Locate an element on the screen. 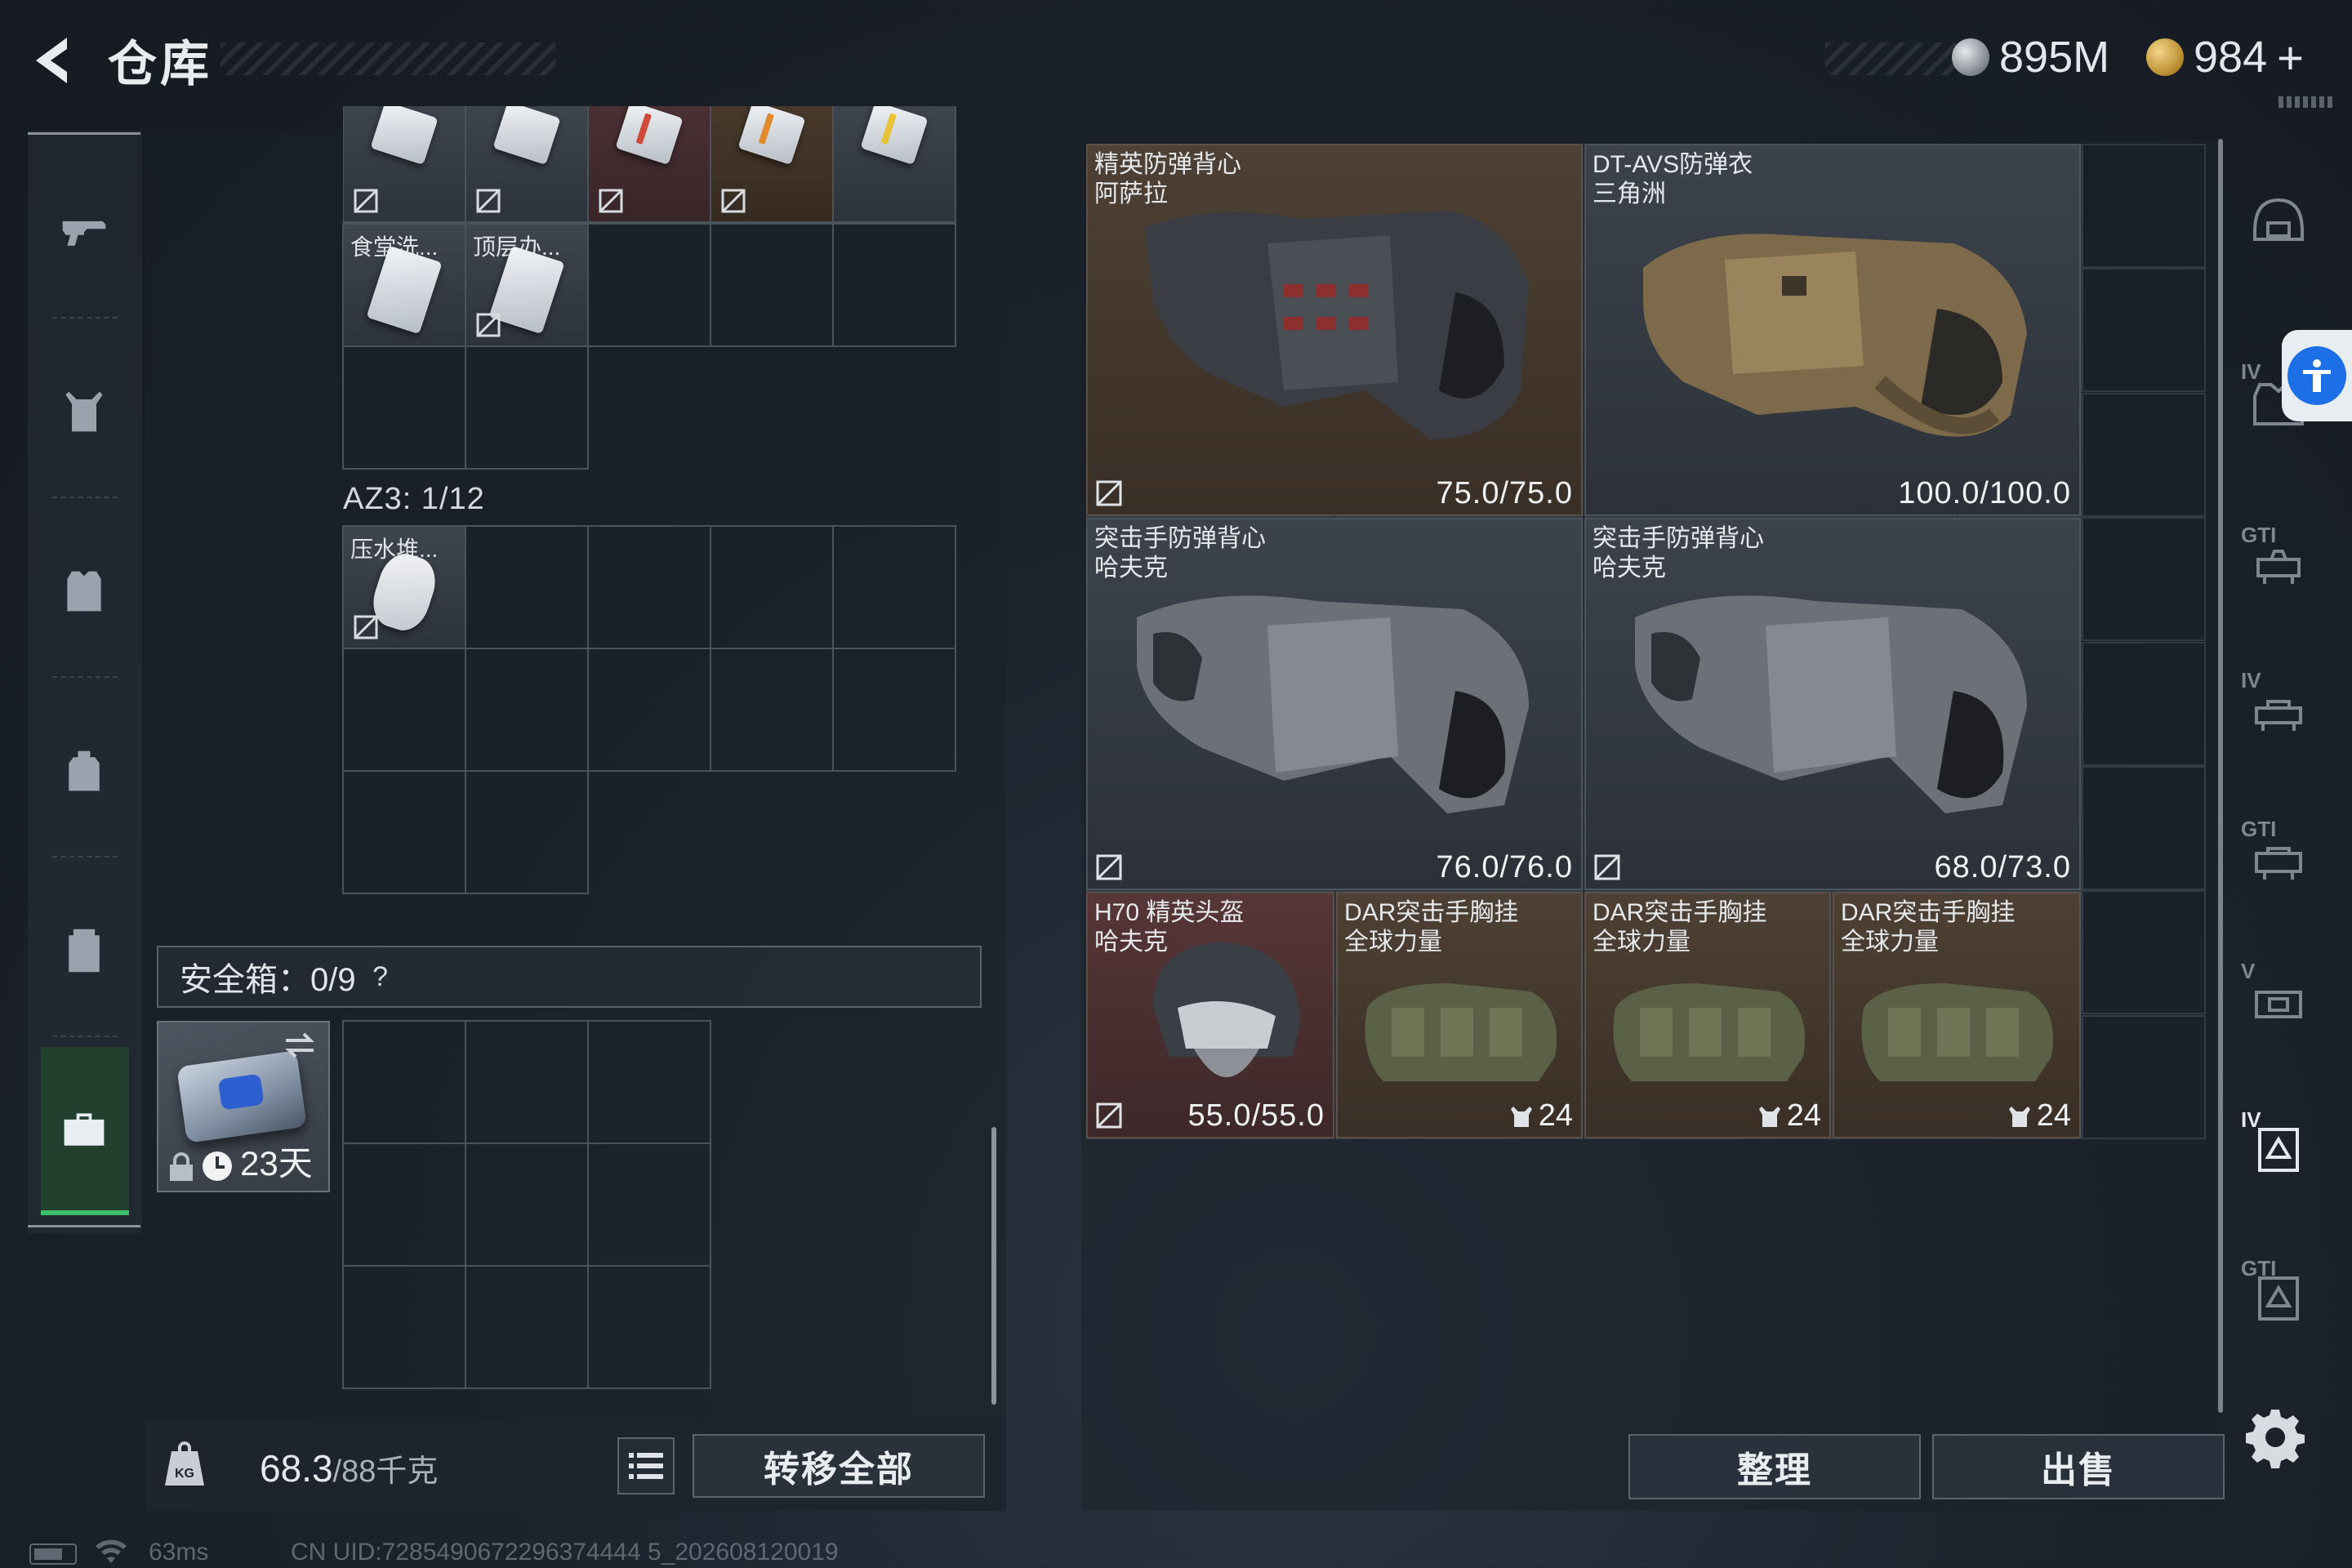  back-button is located at coordinates (53, 60).